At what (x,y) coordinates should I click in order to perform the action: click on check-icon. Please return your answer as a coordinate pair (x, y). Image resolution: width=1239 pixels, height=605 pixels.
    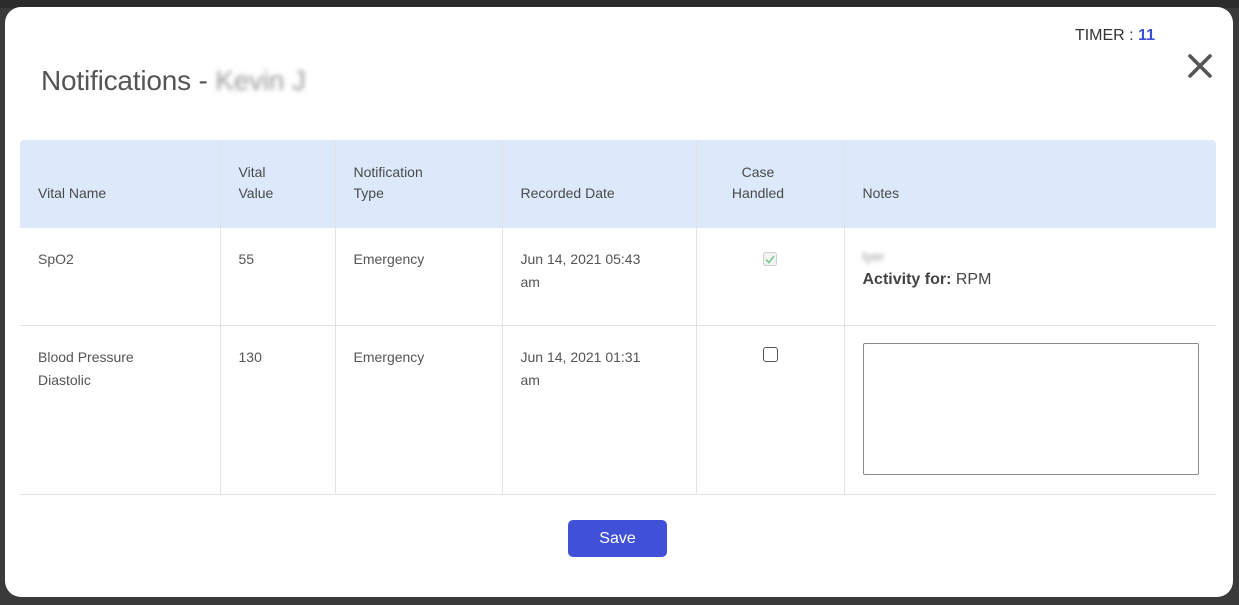
    Looking at the image, I should click on (770, 259).